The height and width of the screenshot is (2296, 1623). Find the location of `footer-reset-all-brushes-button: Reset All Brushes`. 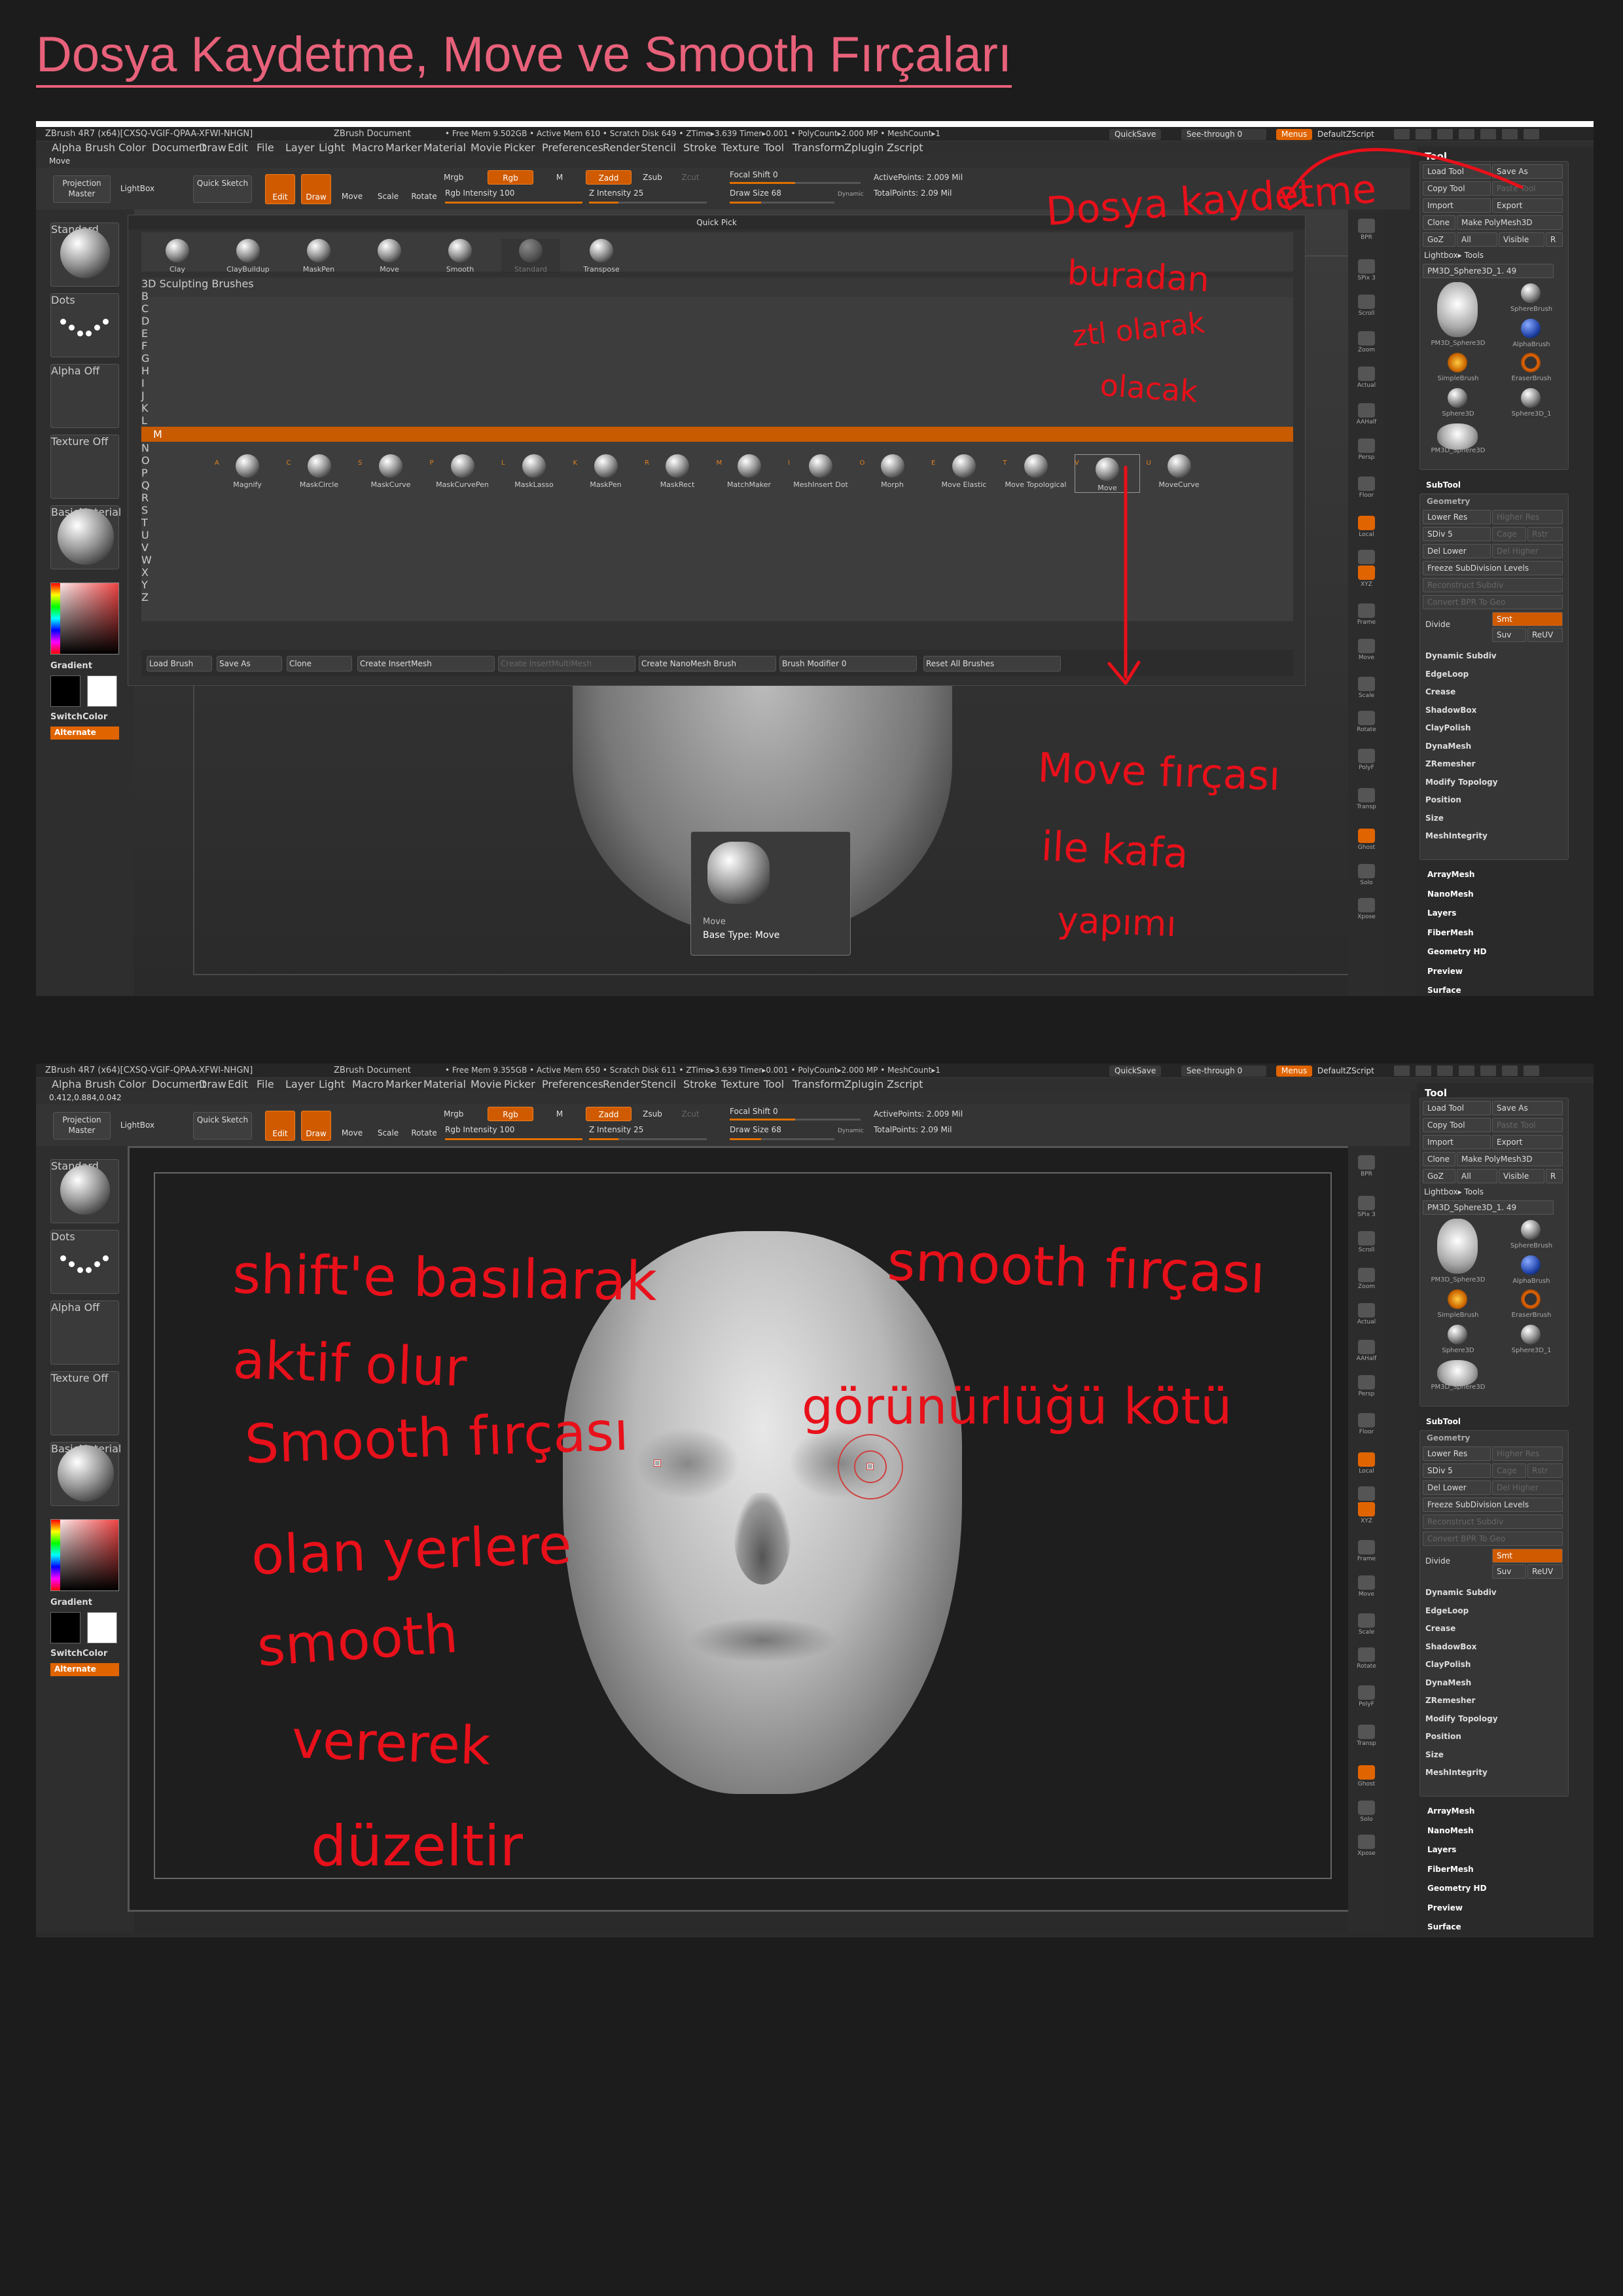

footer-reset-all-brushes-button: Reset All Brushes is located at coordinates (992, 664).